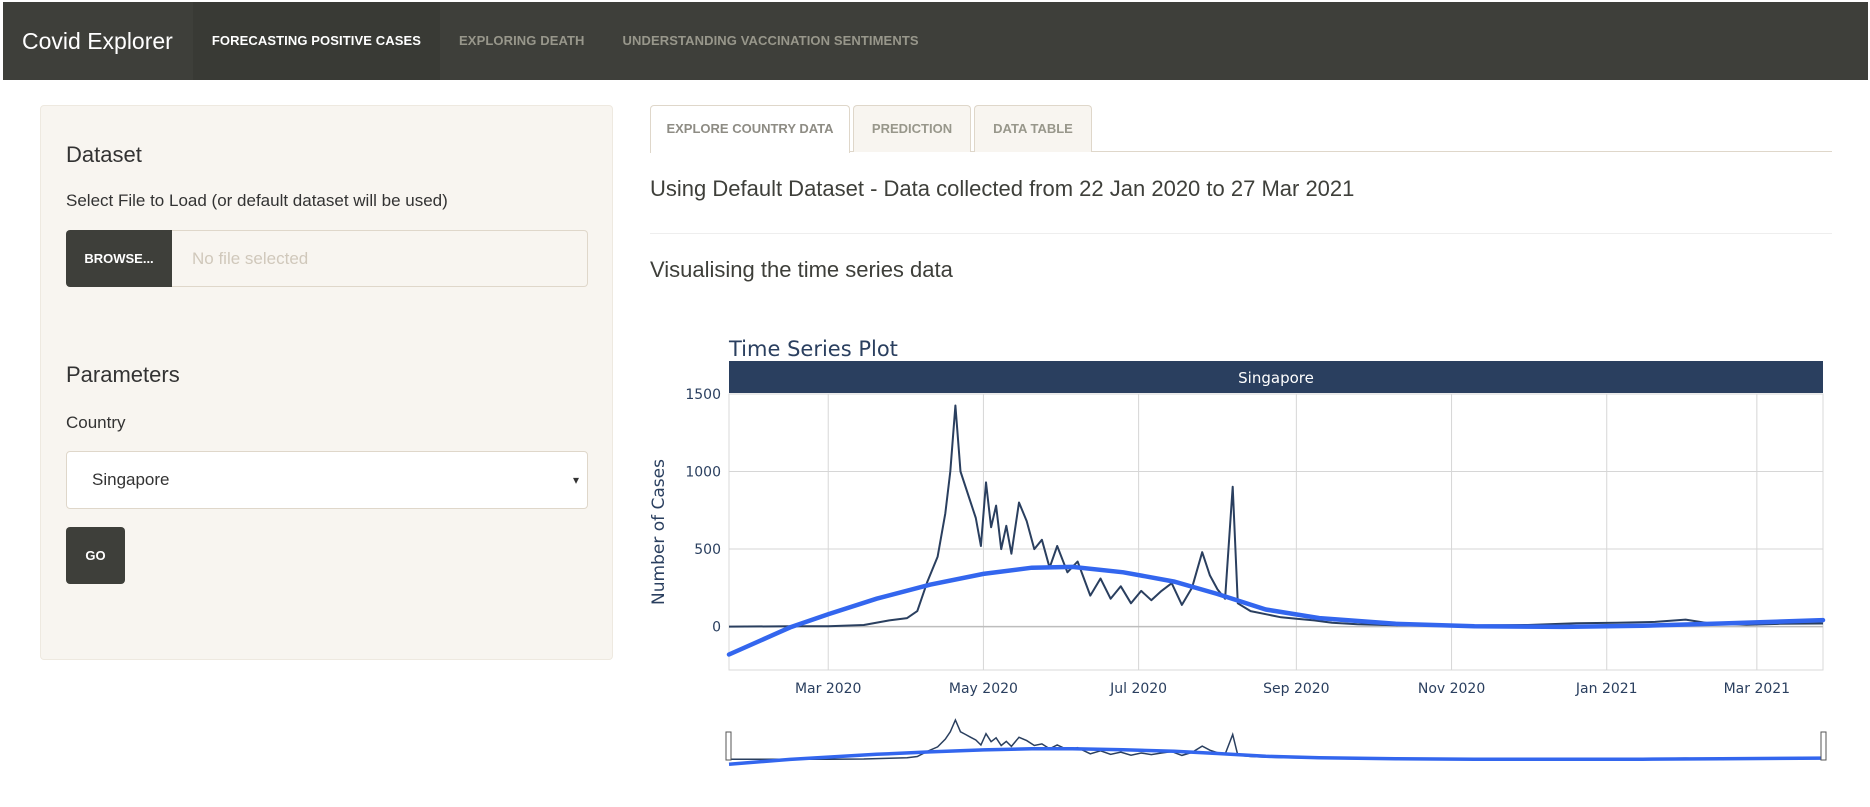 This screenshot has width=1870, height=807. I want to click on x-tick-label: Nov 2020, so click(1451, 689).